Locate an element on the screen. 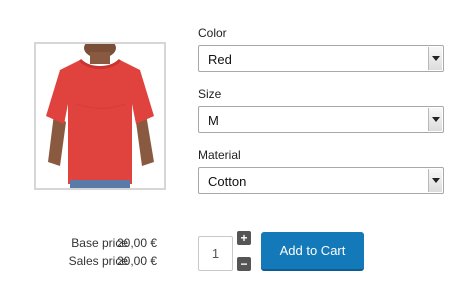 This screenshot has width=470, height=300. quantity-input: 1 is located at coordinates (215, 253).